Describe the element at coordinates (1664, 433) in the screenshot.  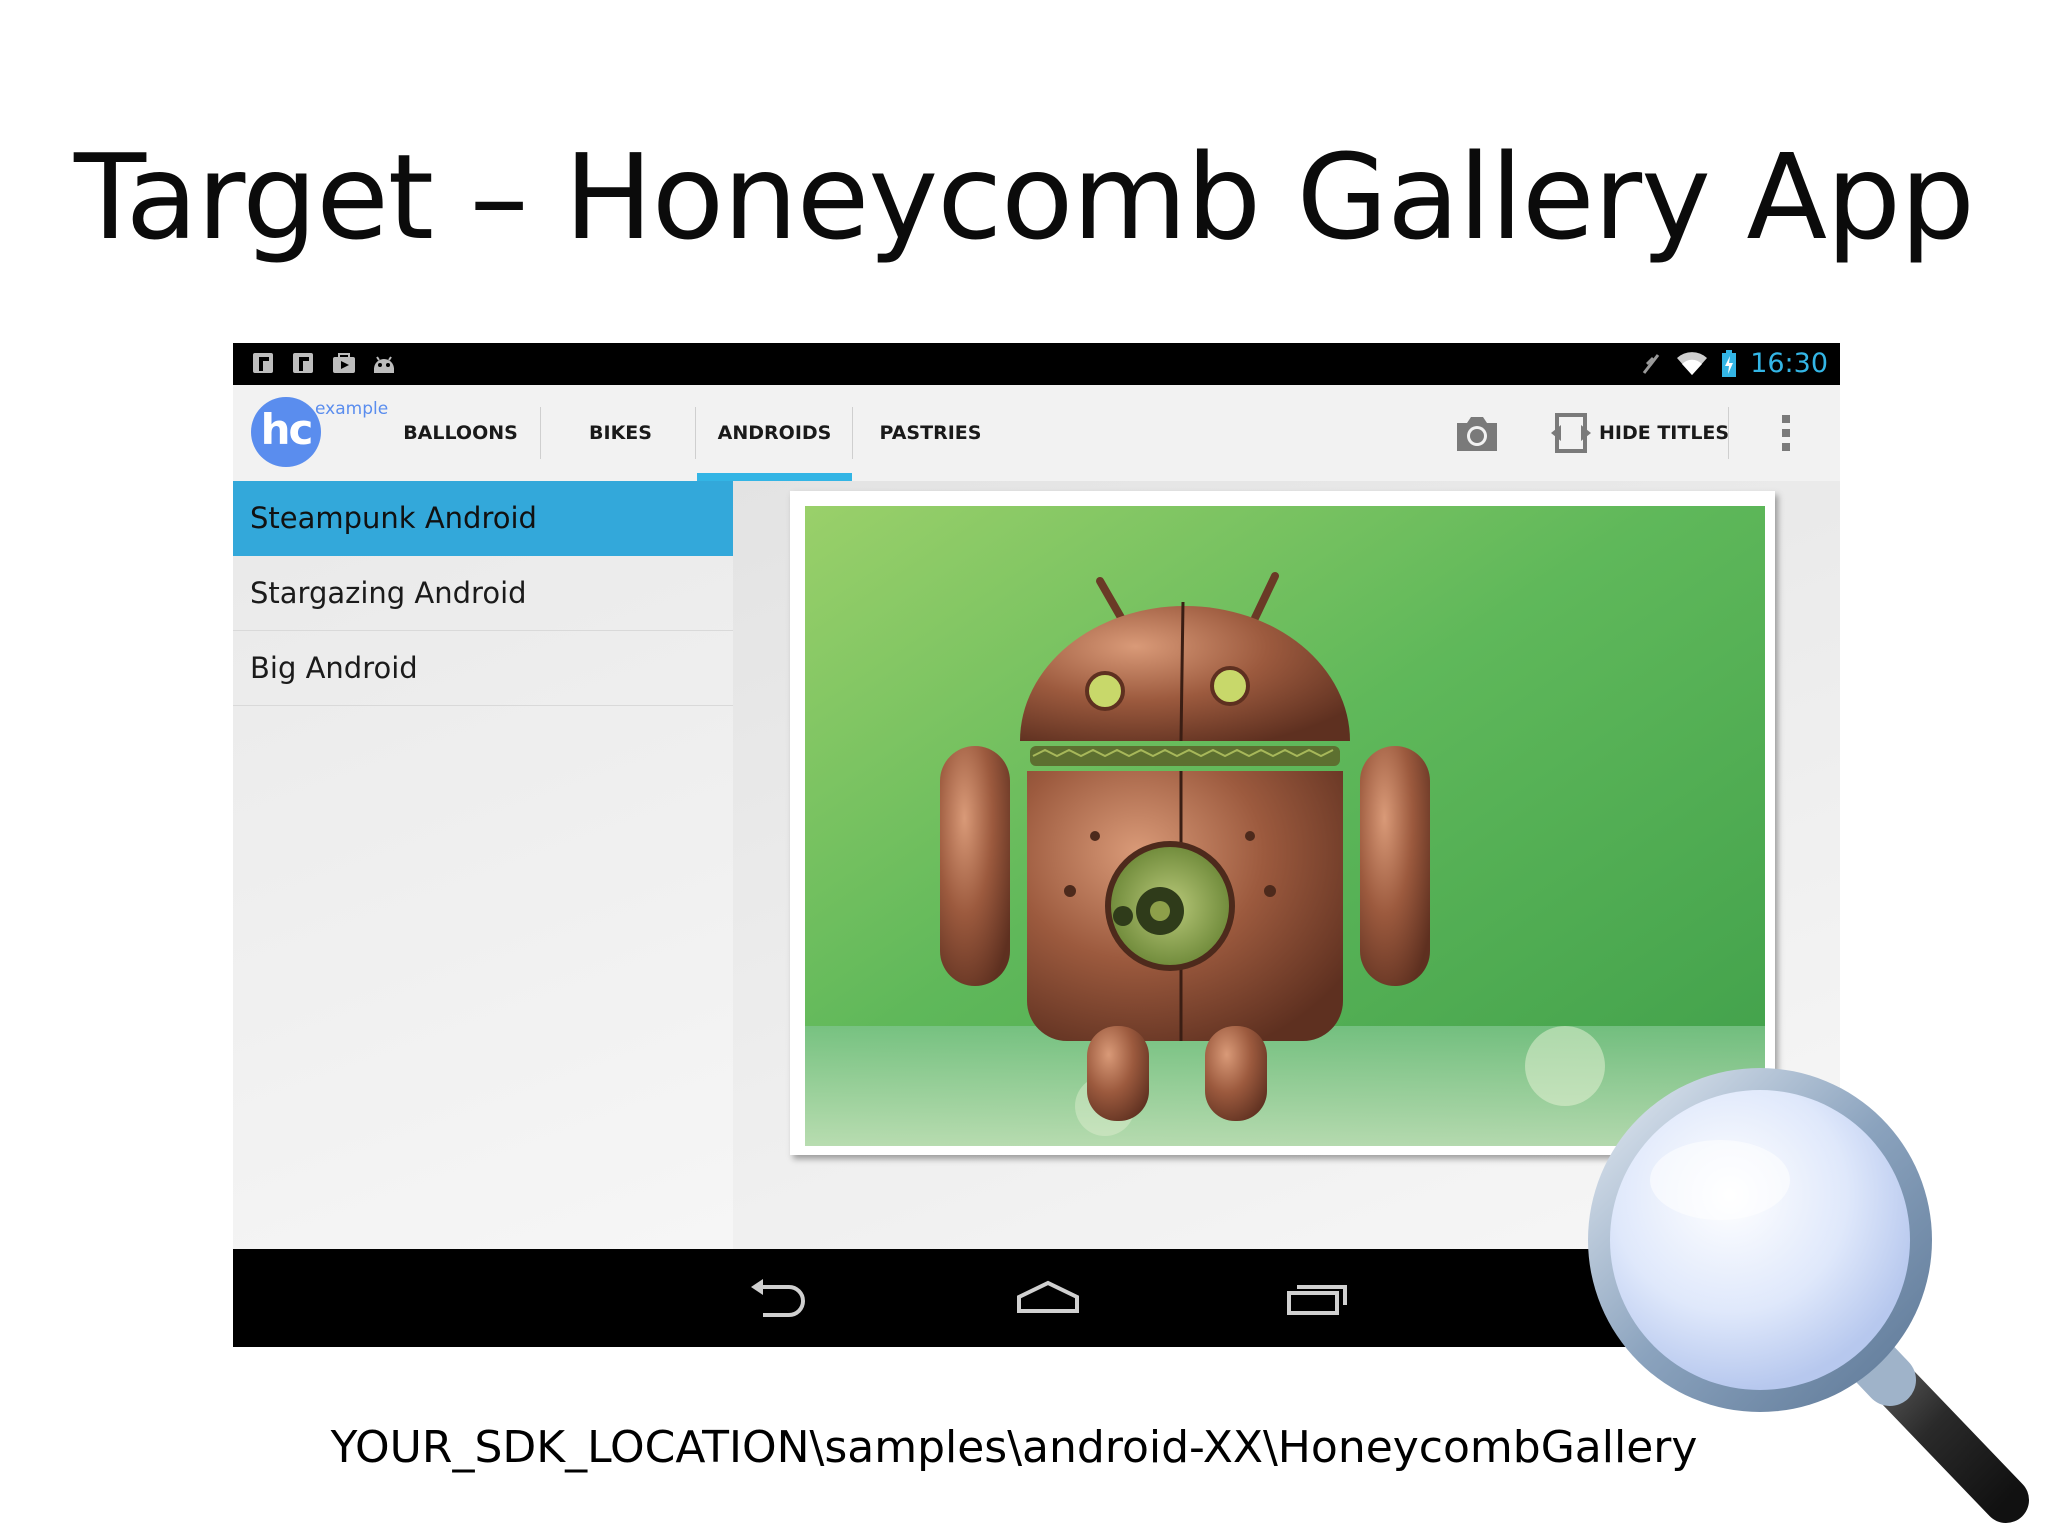
I see `hide-titles-label: HIDE TITLES` at that location.